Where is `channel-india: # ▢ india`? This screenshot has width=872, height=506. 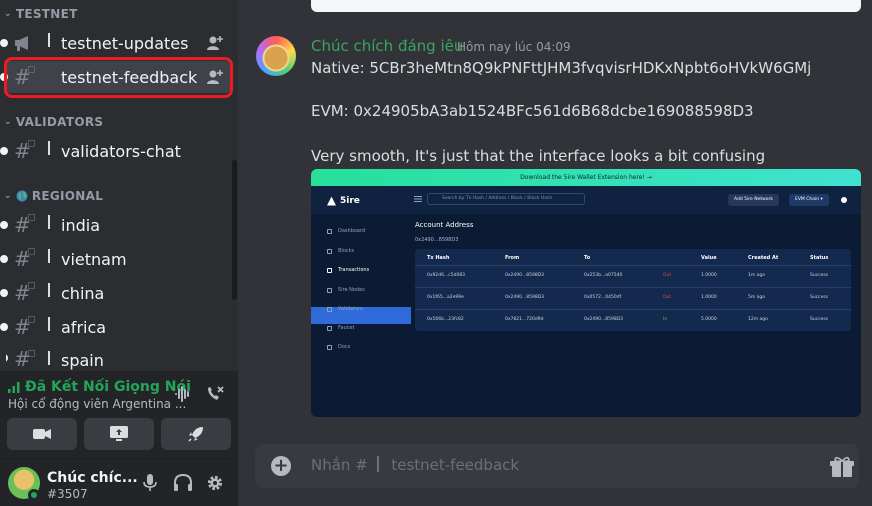 channel-india: # ▢ india is located at coordinates (115, 225).